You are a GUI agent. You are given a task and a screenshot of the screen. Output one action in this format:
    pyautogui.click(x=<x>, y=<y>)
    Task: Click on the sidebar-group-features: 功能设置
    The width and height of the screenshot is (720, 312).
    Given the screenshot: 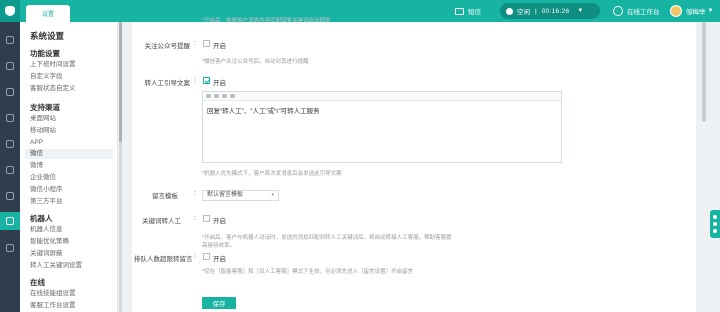 What is the action you would take?
    pyautogui.click(x=45, y=53)
    